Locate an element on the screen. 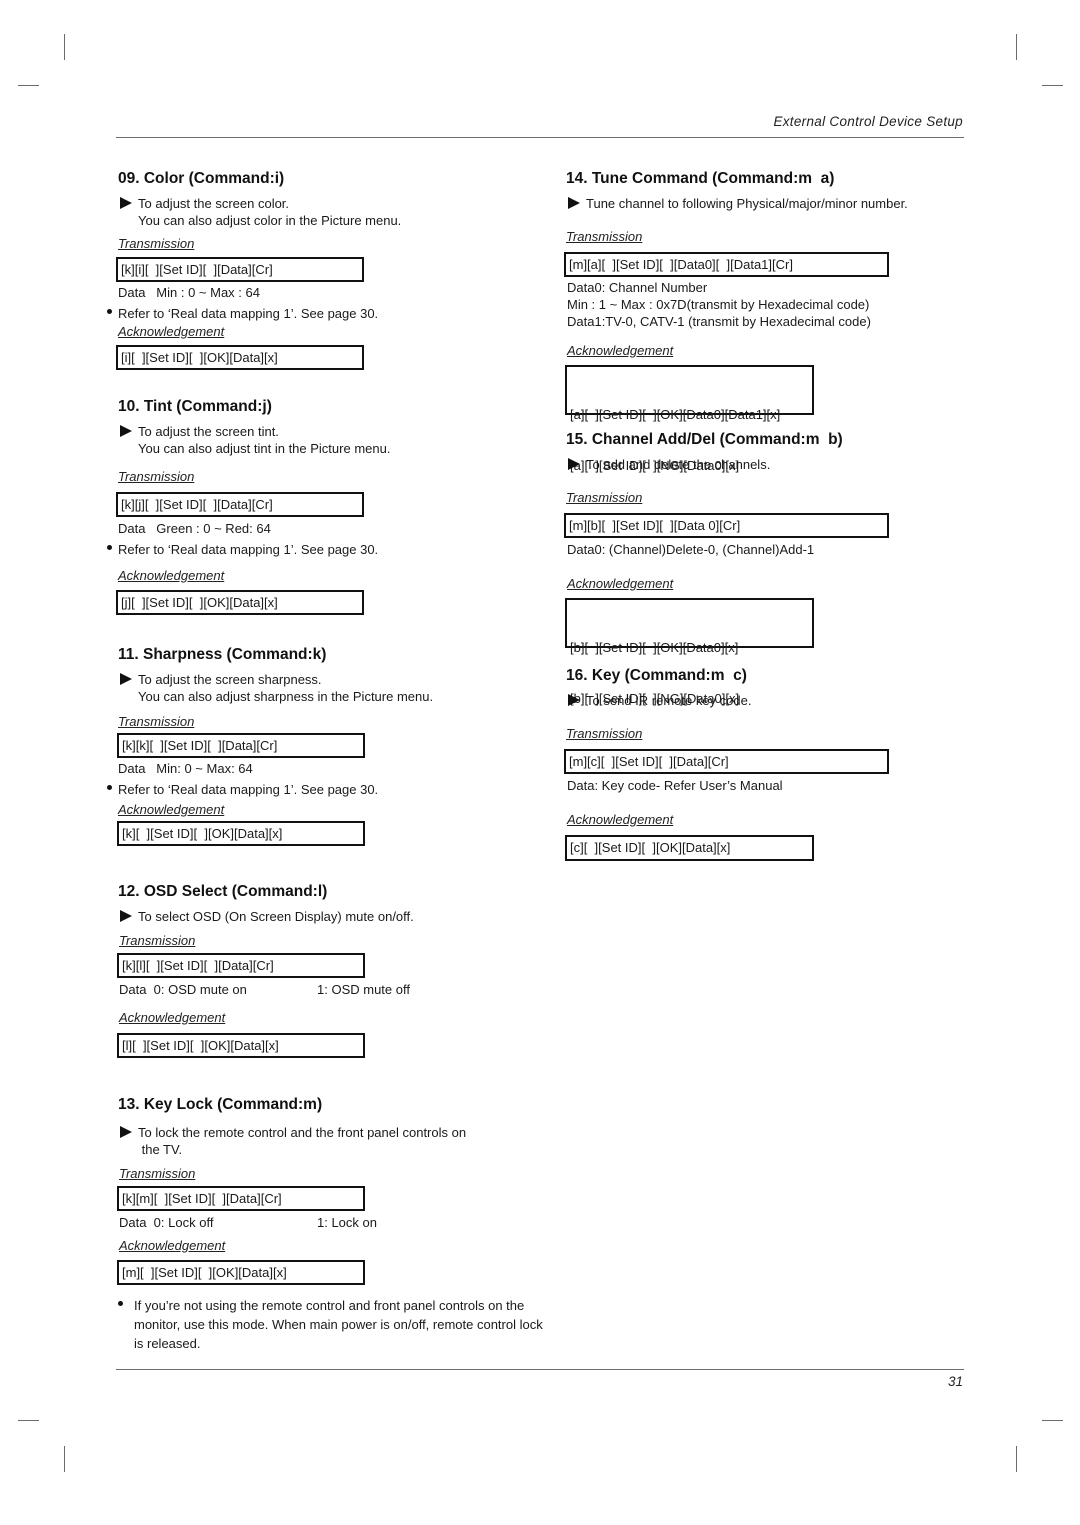  data-values: Data 0: OSD mute on 1: OSD mute off is located at coordinates (264, 989).